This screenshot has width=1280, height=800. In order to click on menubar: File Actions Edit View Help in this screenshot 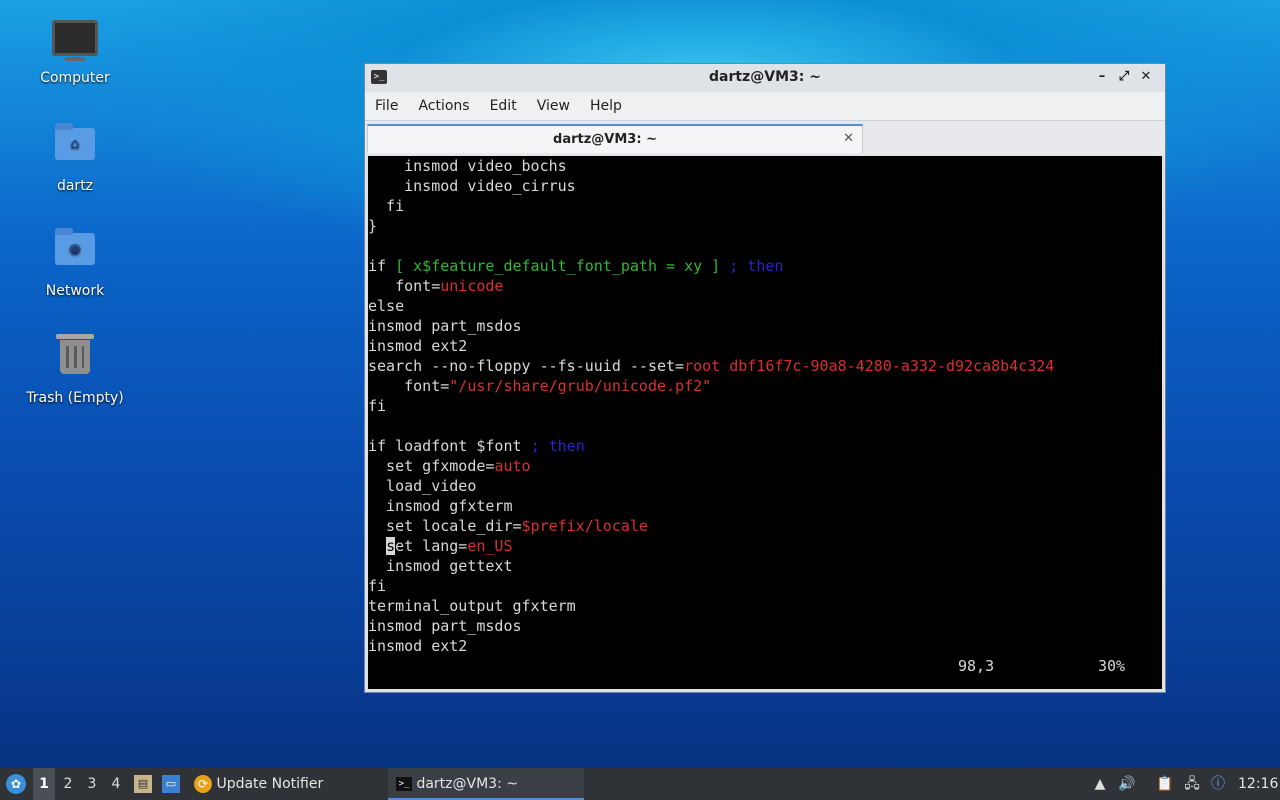, I will do `click(765, 106)`.